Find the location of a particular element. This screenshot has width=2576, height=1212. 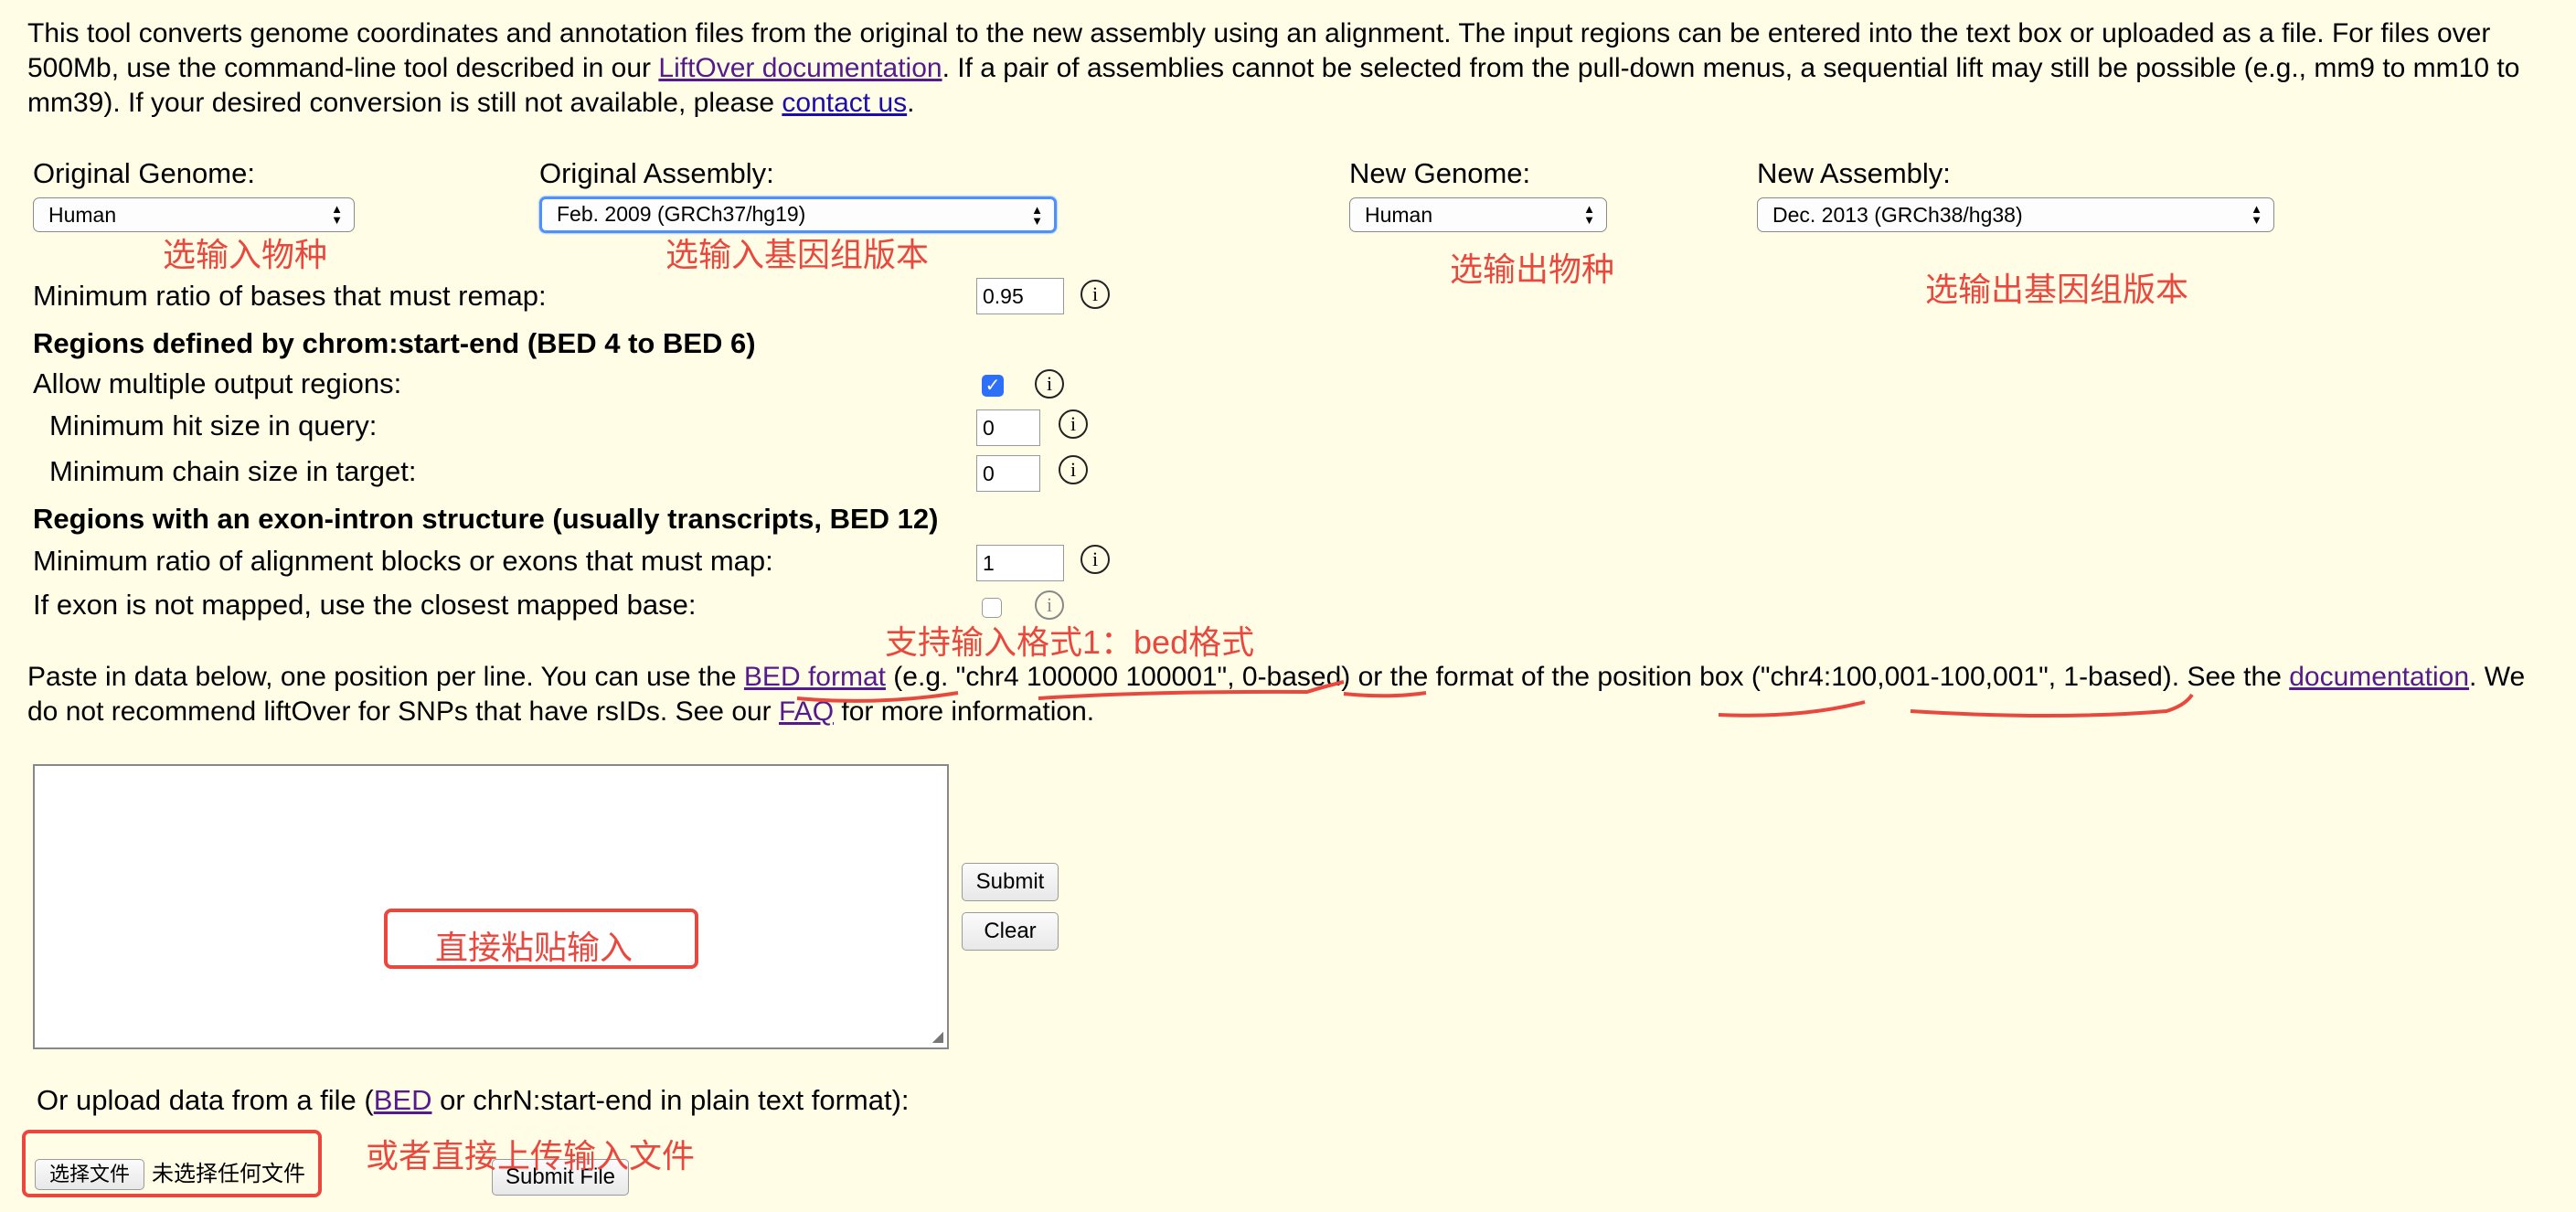

underline-position-example is located at coordinates (2052, 705).